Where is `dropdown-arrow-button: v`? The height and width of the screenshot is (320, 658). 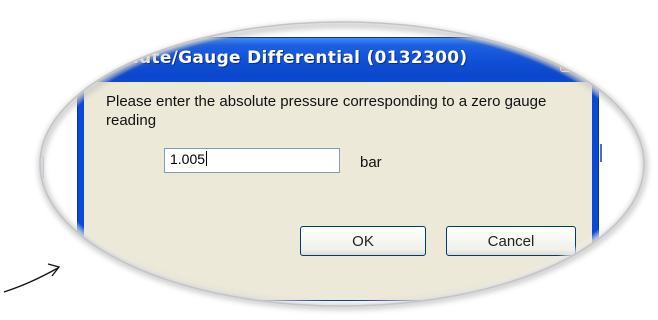 dropdown-arrow-button: v is located at coordinates (29, 168).